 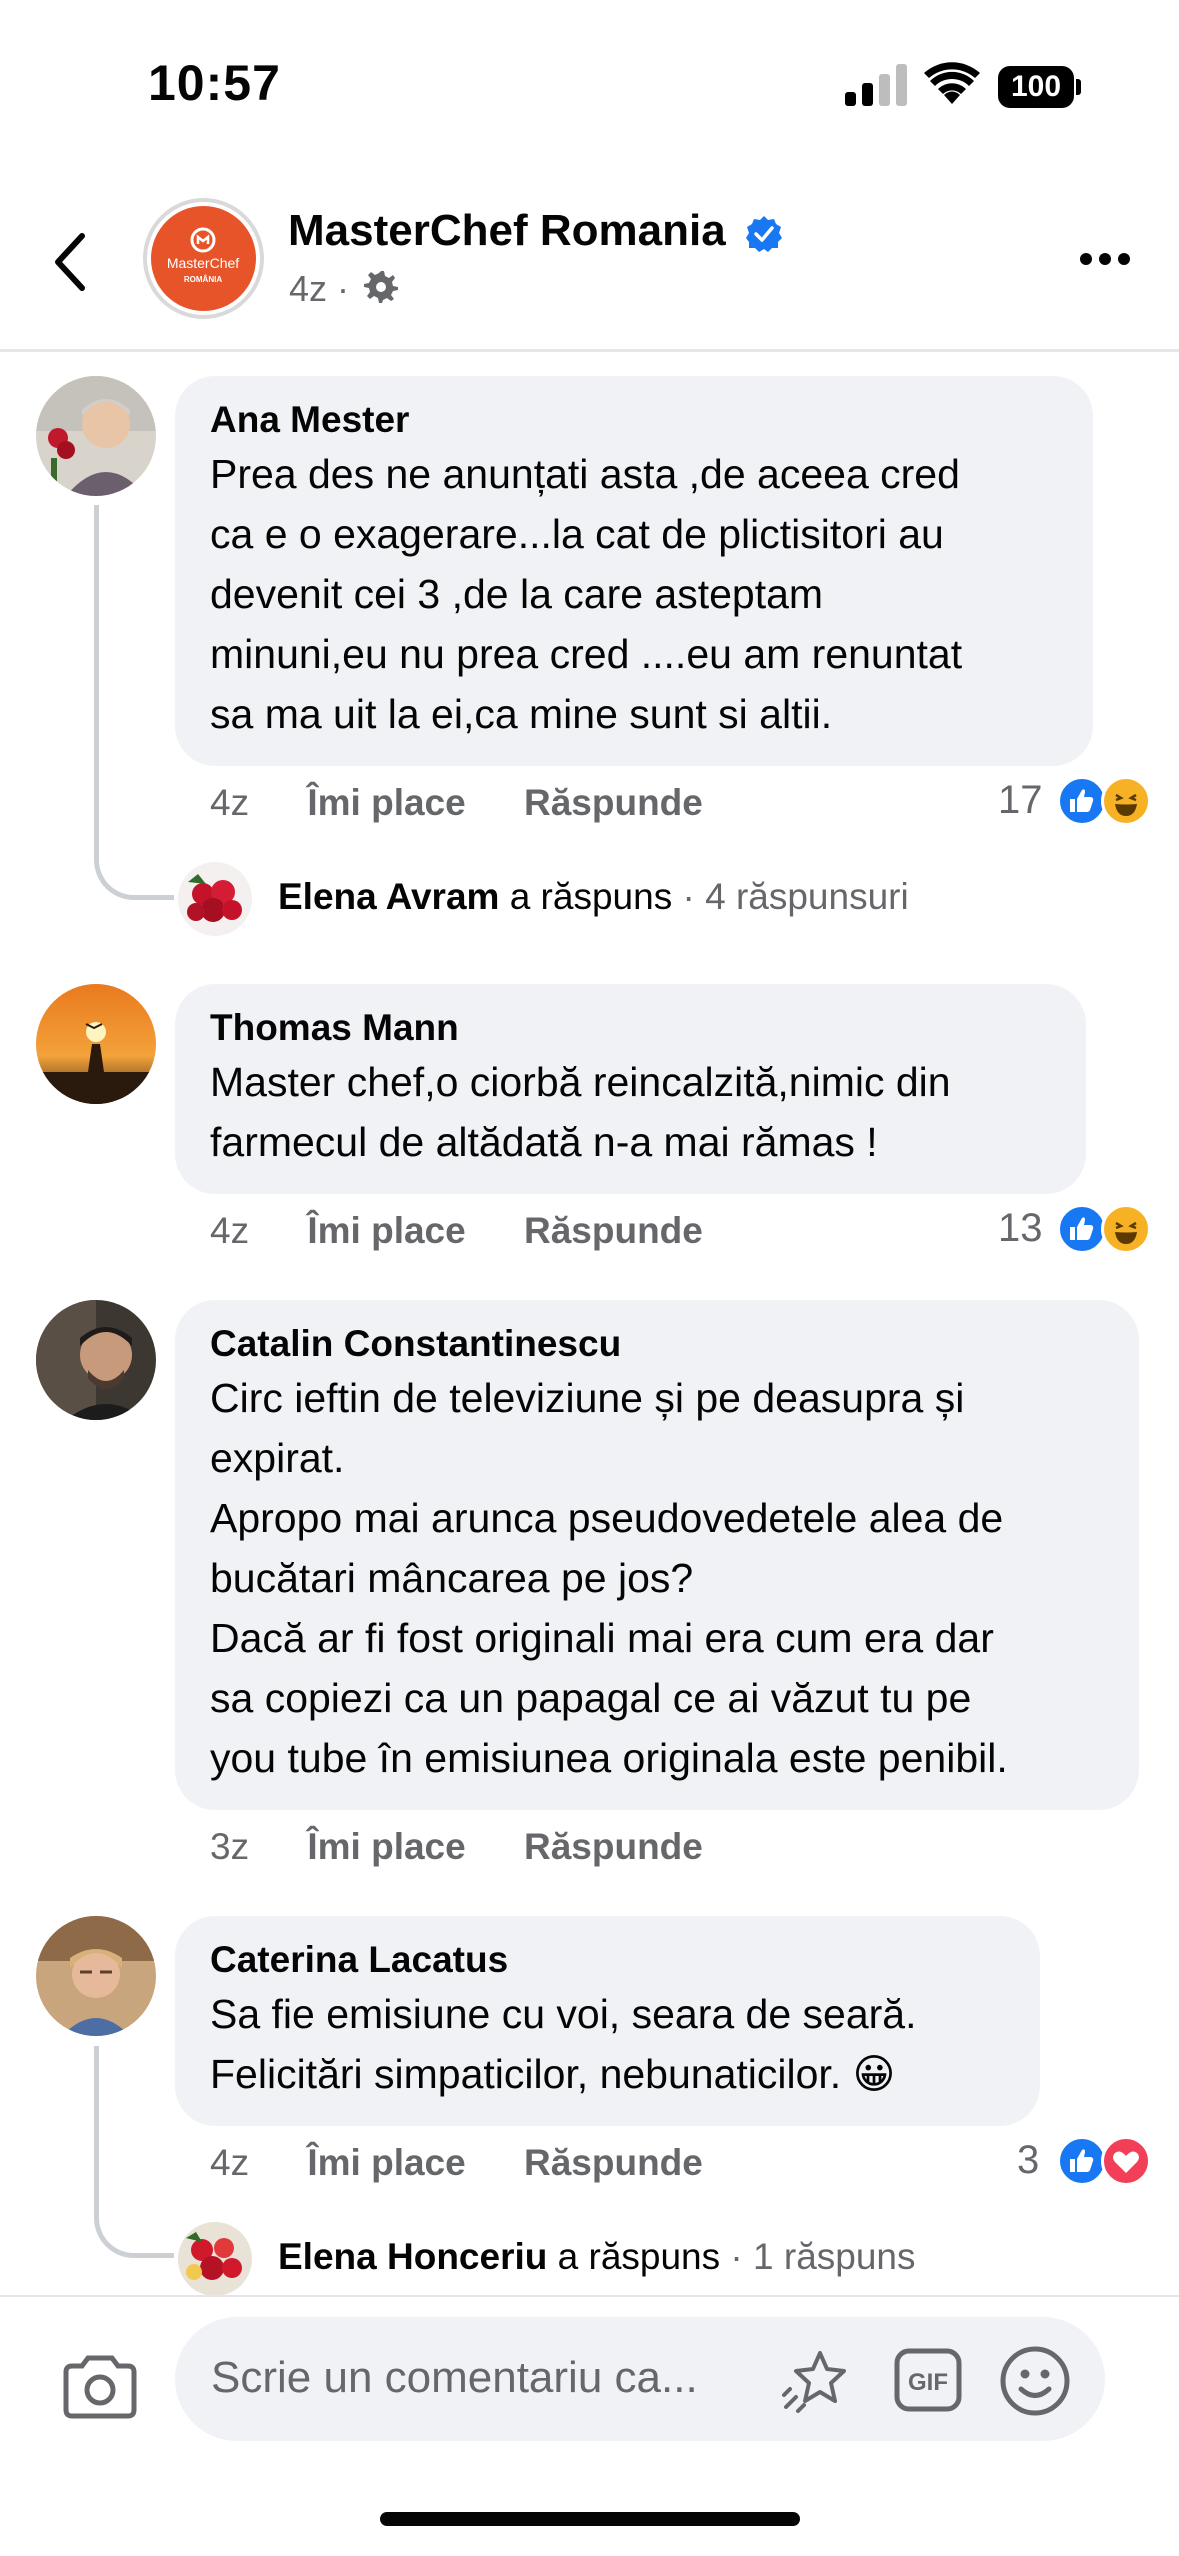 I want to click on reaction-count: 13, so click(x=1020, y=1228).